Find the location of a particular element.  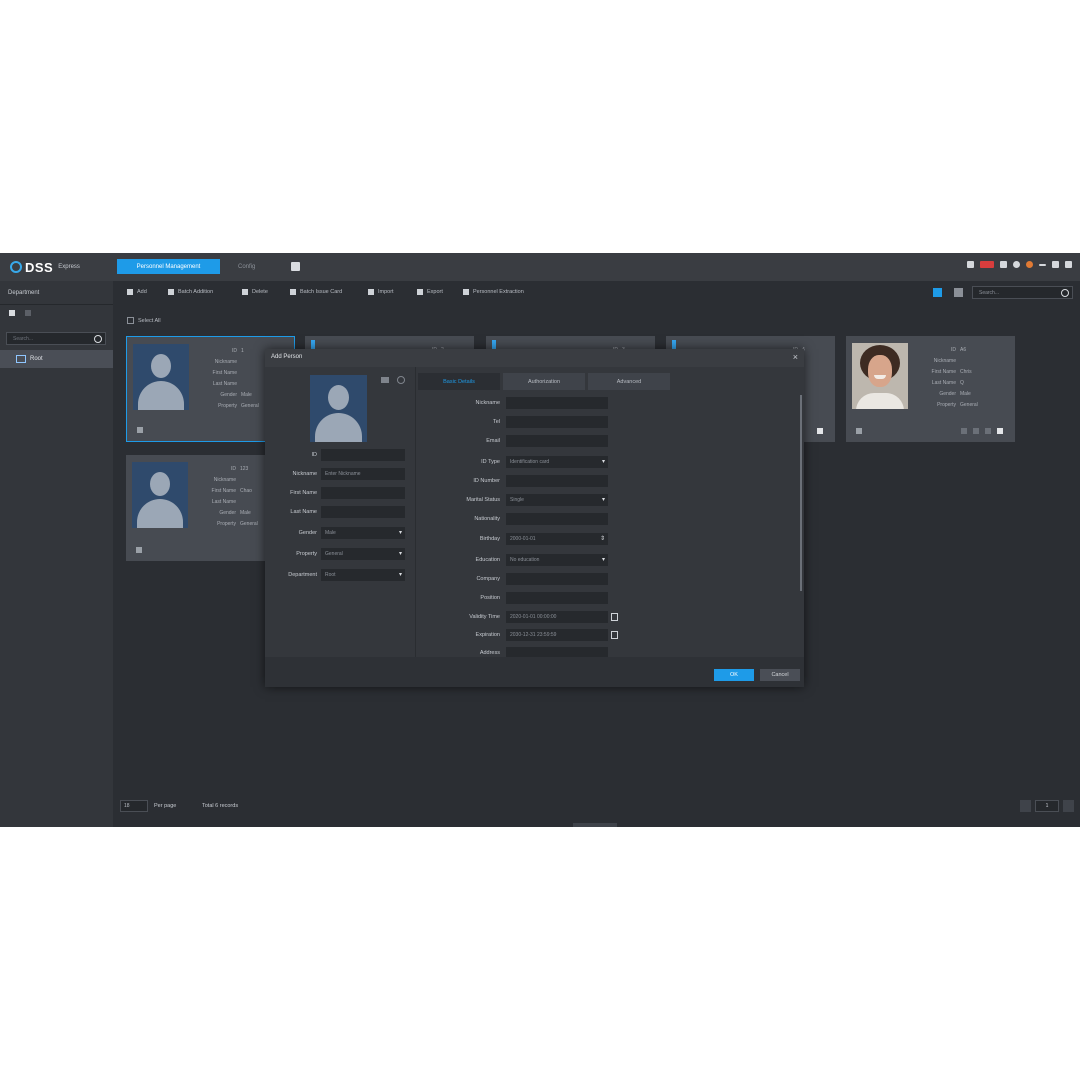

cloud-icon is located at coordinates (1029, 264).